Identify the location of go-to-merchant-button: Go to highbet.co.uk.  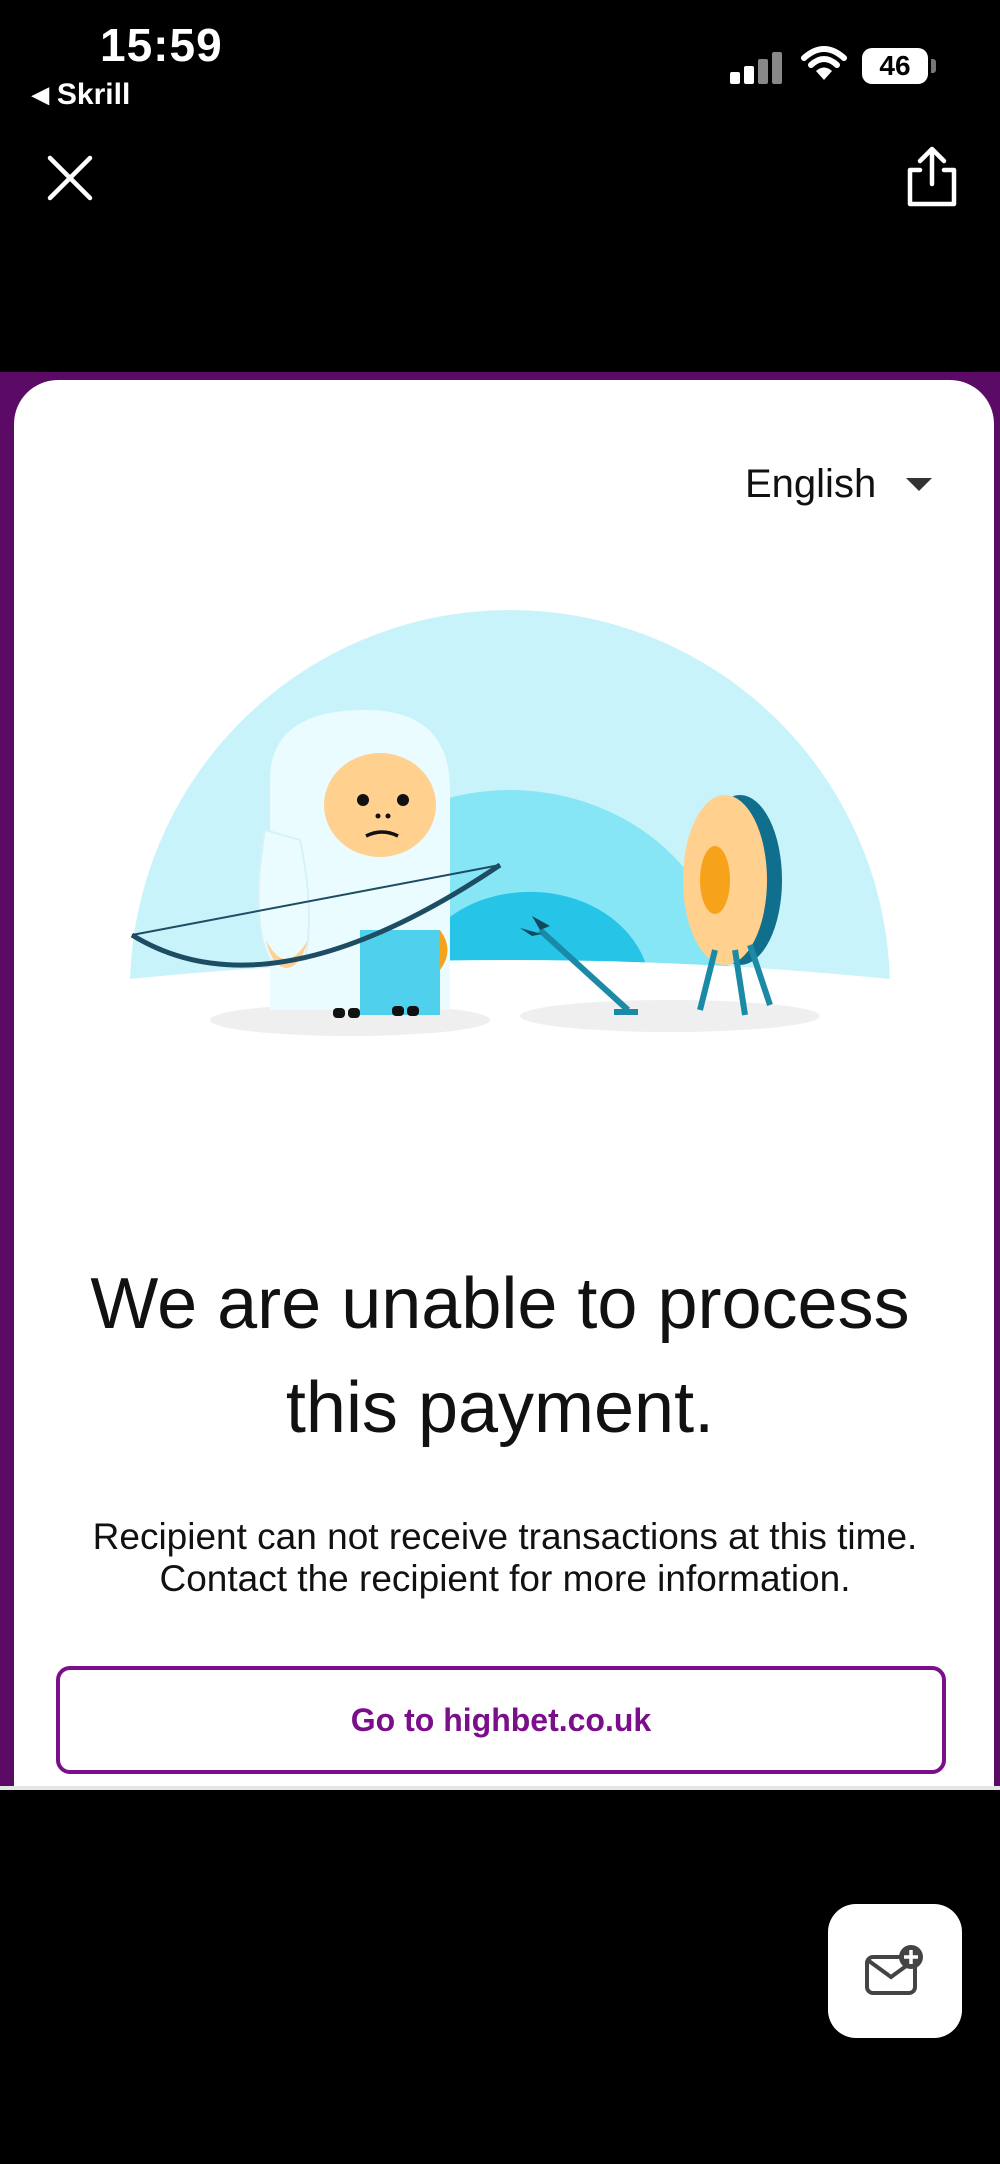
(501, 1720).